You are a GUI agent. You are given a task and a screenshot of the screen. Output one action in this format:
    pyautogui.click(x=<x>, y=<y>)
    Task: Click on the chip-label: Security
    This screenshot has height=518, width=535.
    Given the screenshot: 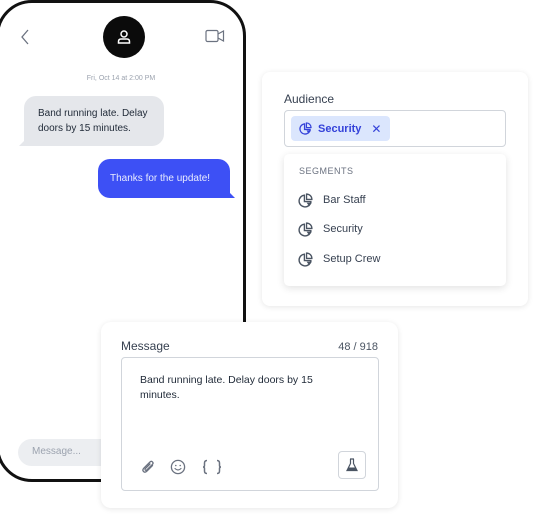 What is the action you would take?
    pyautogui.click(x=340, y=128)
    